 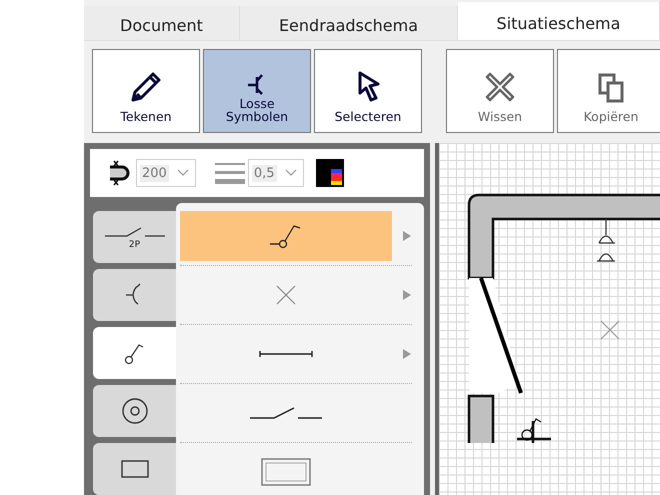 What do you see at coordinates (257, 91) in the screenshot?
I see `toolbar-button: Losse Symbolen` at bounding box center [257, 91].